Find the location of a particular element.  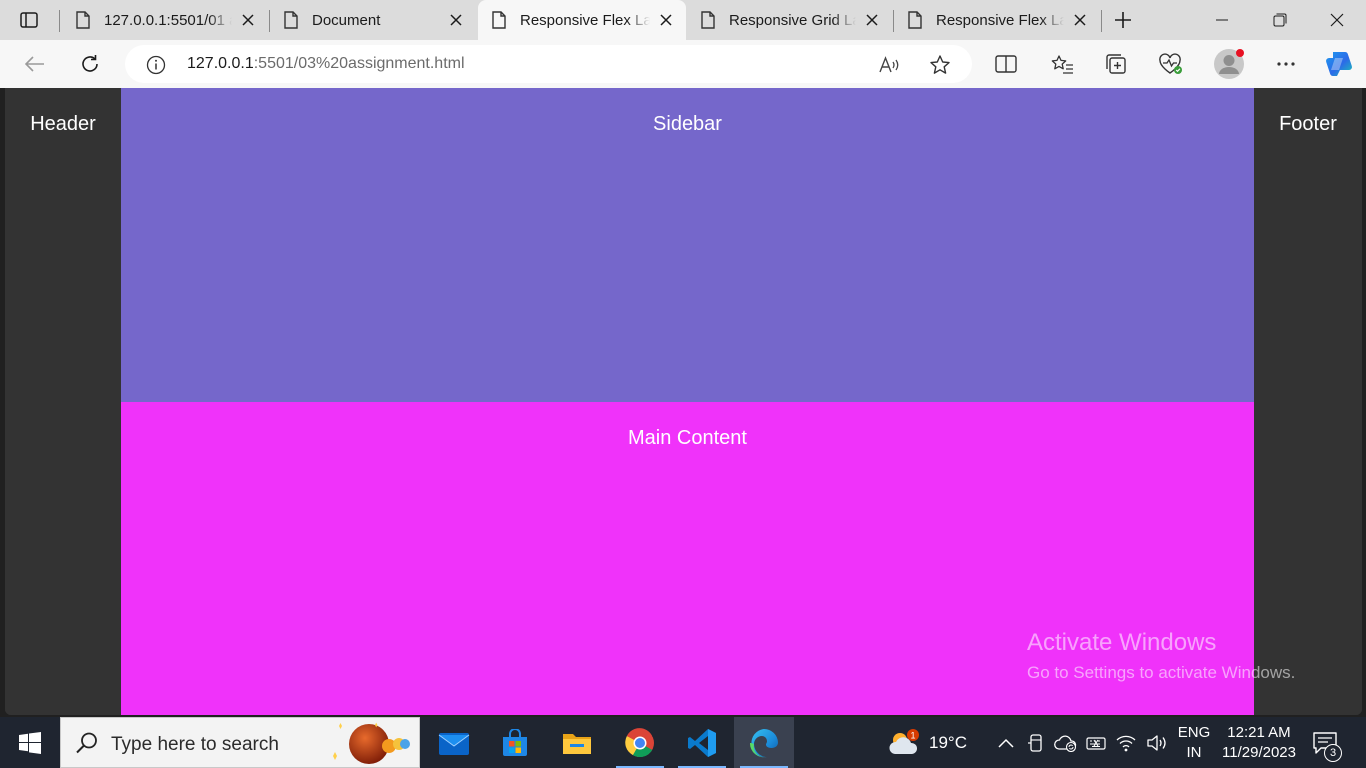

page-footer: Footer is located at coordinates (1308, 401).